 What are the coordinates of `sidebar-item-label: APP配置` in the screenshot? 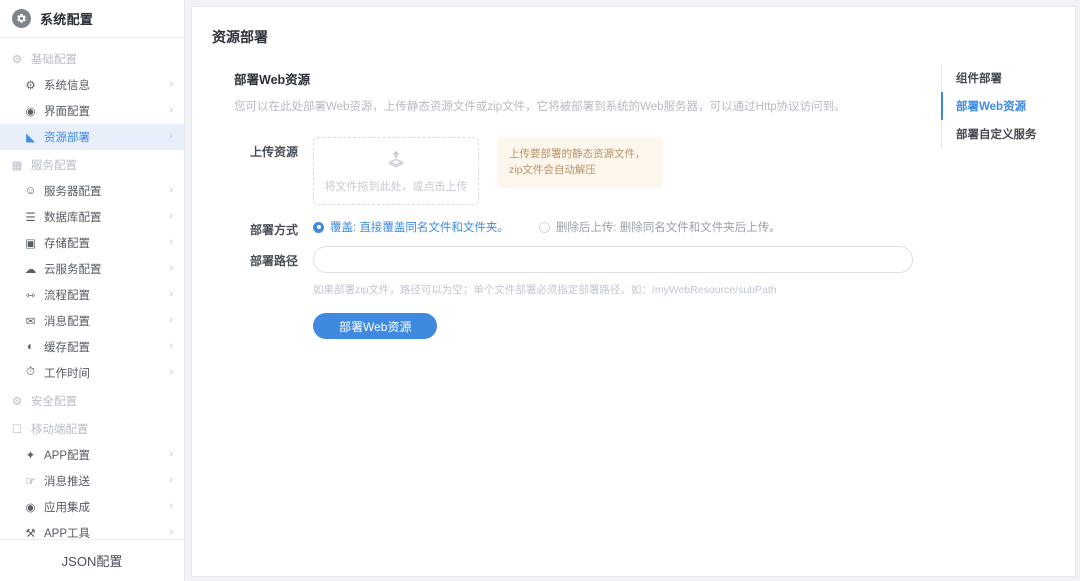 It's located at (67, 455).